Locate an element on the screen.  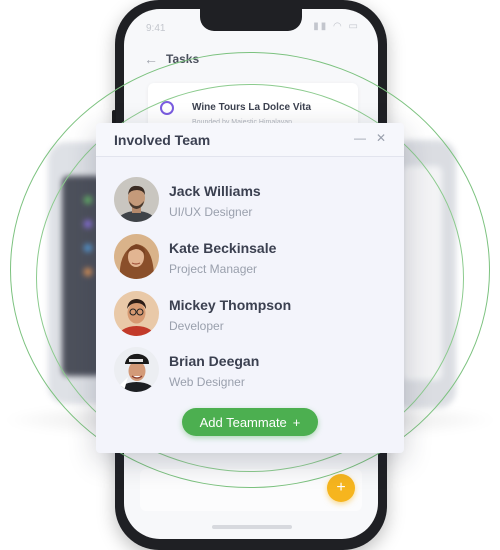
team-member-item: Brian Deegan Web Designer is located at coordinates (249, 371).